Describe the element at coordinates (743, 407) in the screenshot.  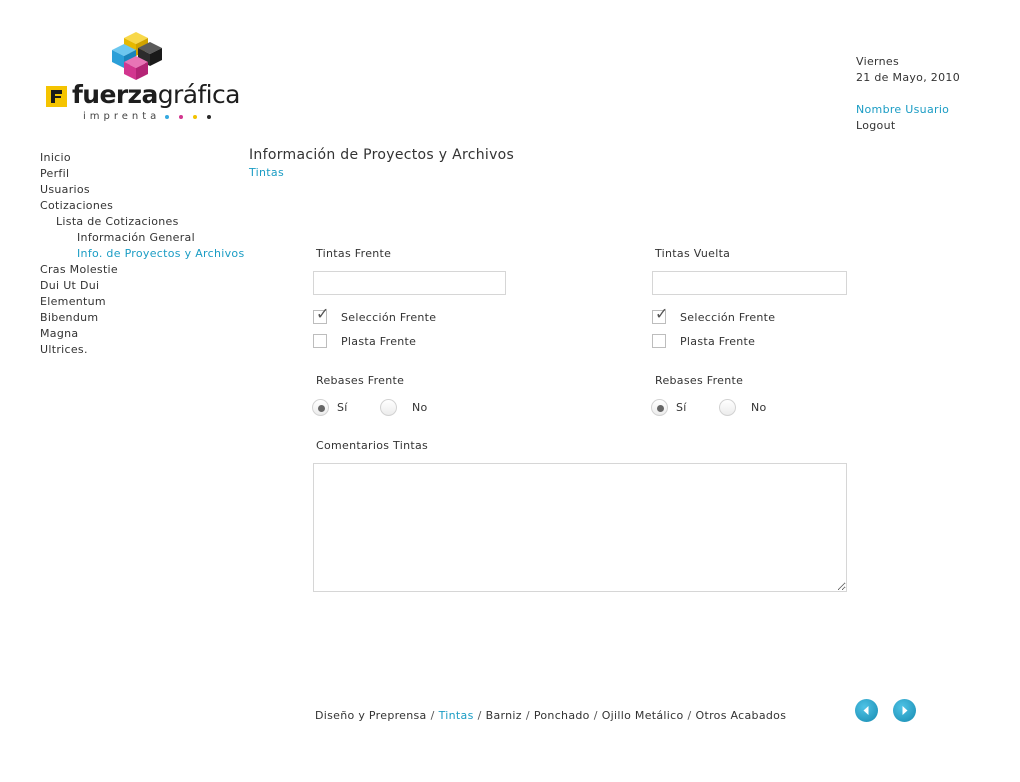
I see `back-bleed-no-radio: No` at that location.